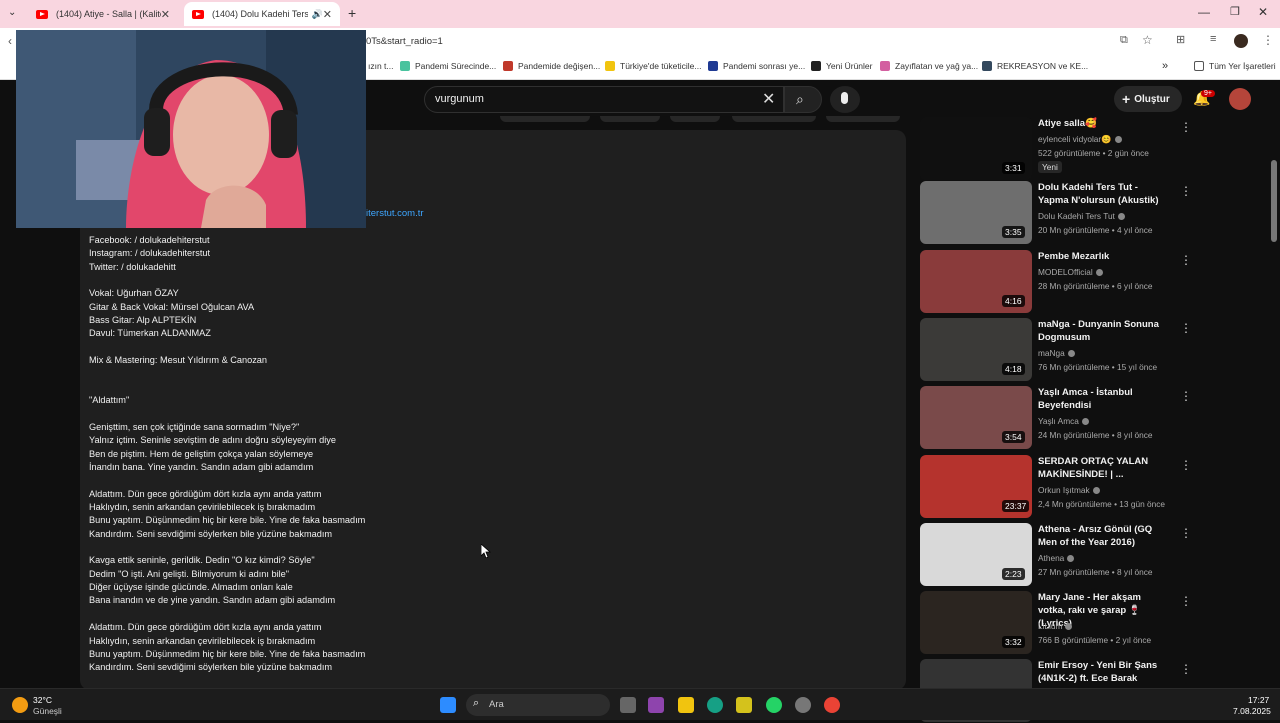 The image size is (1280, 723). I want to click on windows-start-icon, so click(448, 705).